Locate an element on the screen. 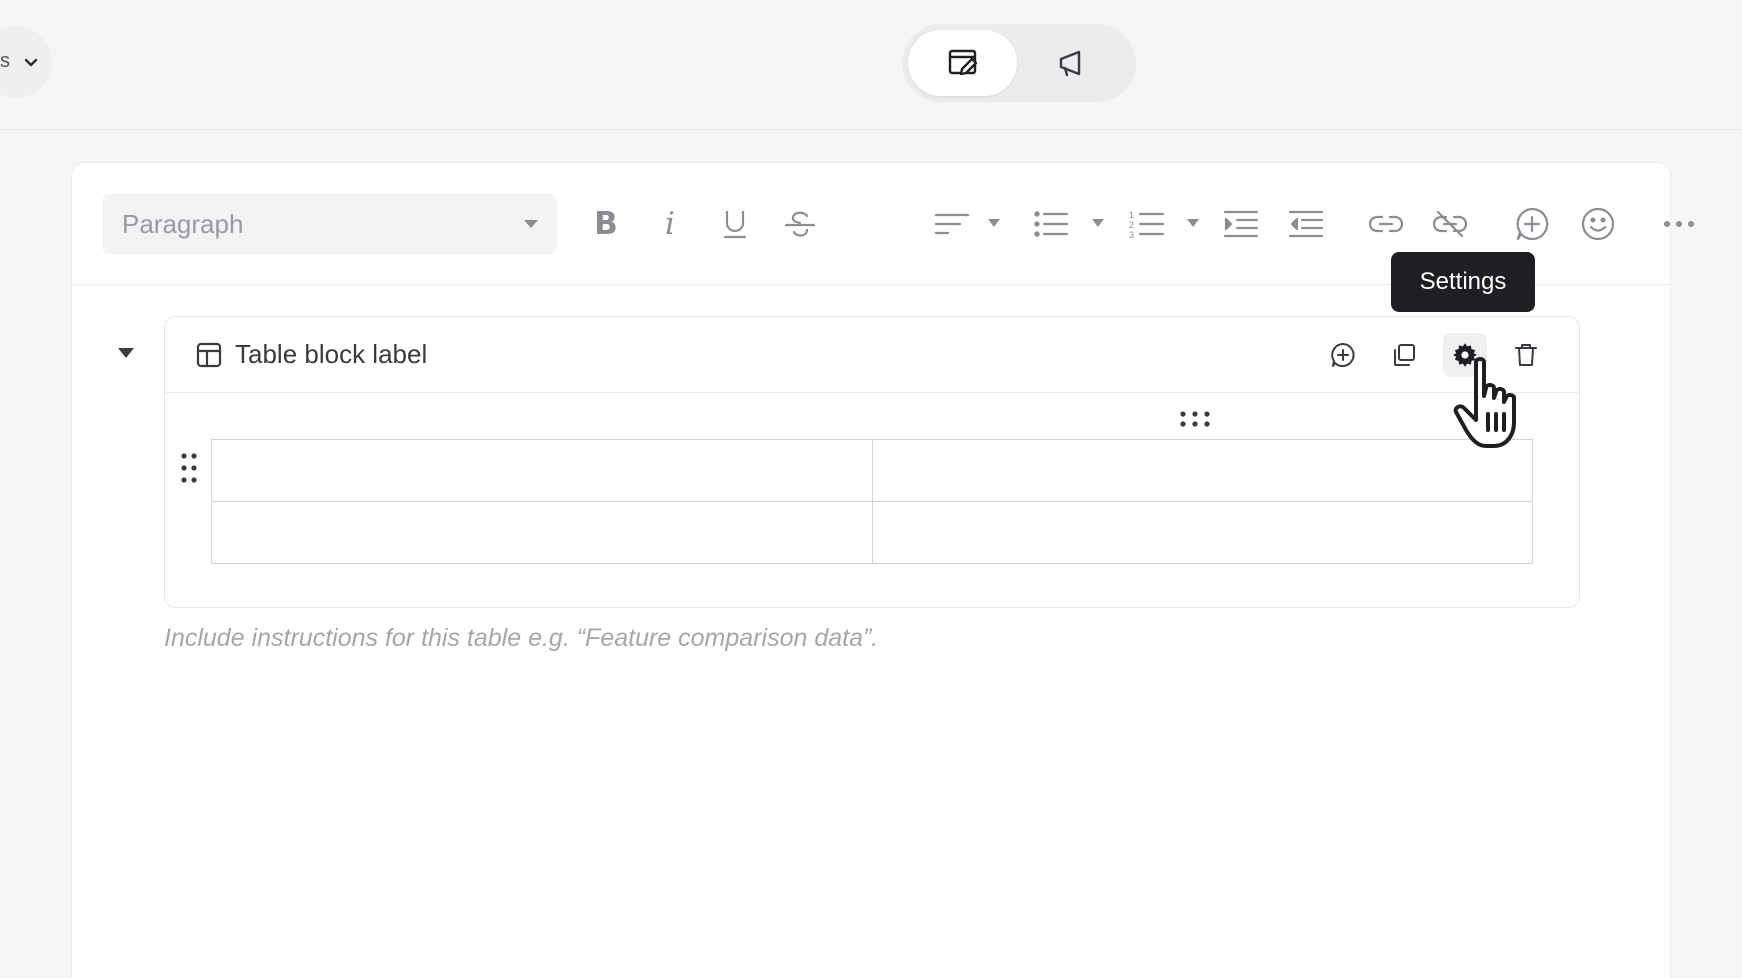  caret-down-icon is located at coordinates (531, 224).